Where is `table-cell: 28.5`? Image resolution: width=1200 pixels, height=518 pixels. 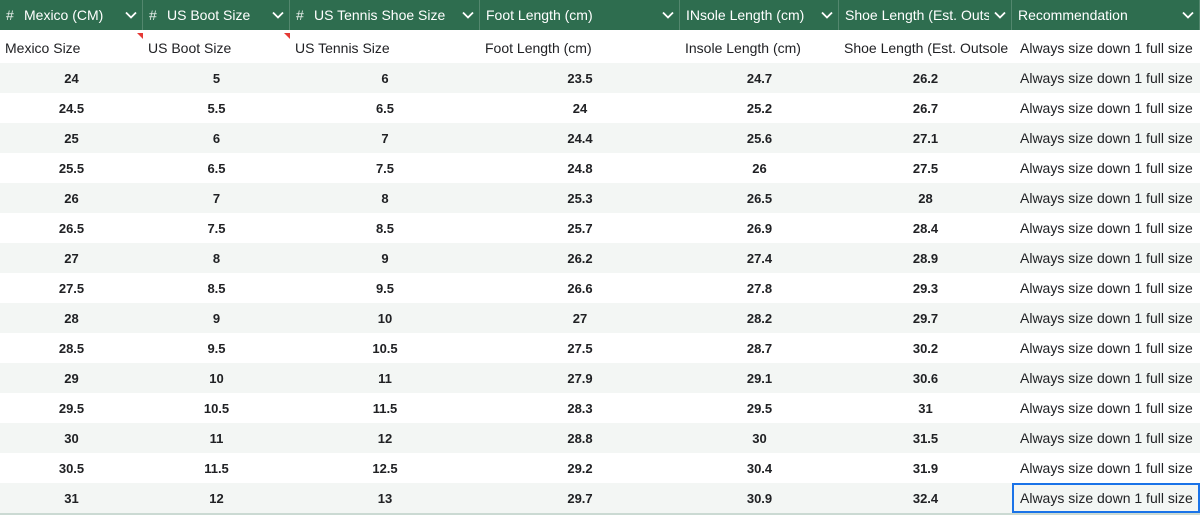 table-cell: 28.5 is located at coordinates (71, 348).